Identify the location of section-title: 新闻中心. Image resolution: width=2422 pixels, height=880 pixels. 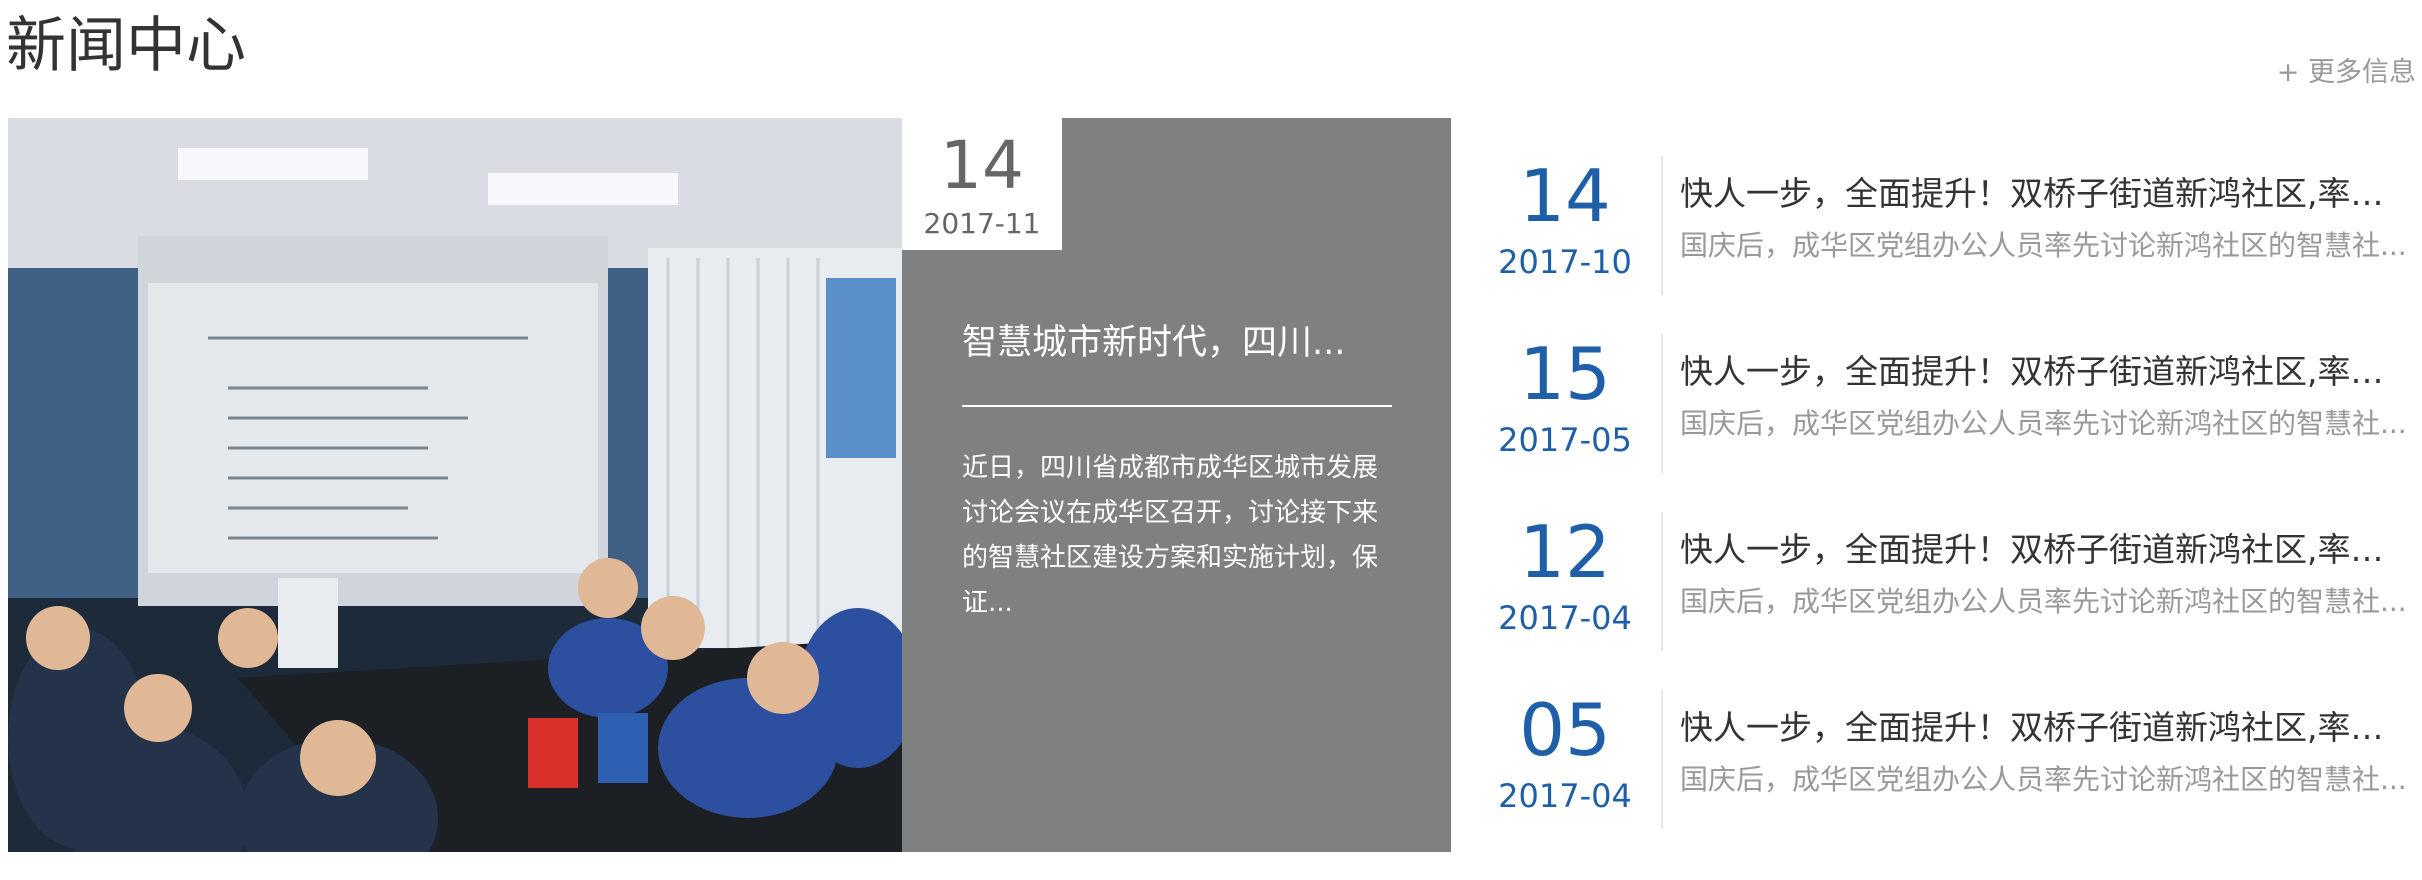
(126, 46).